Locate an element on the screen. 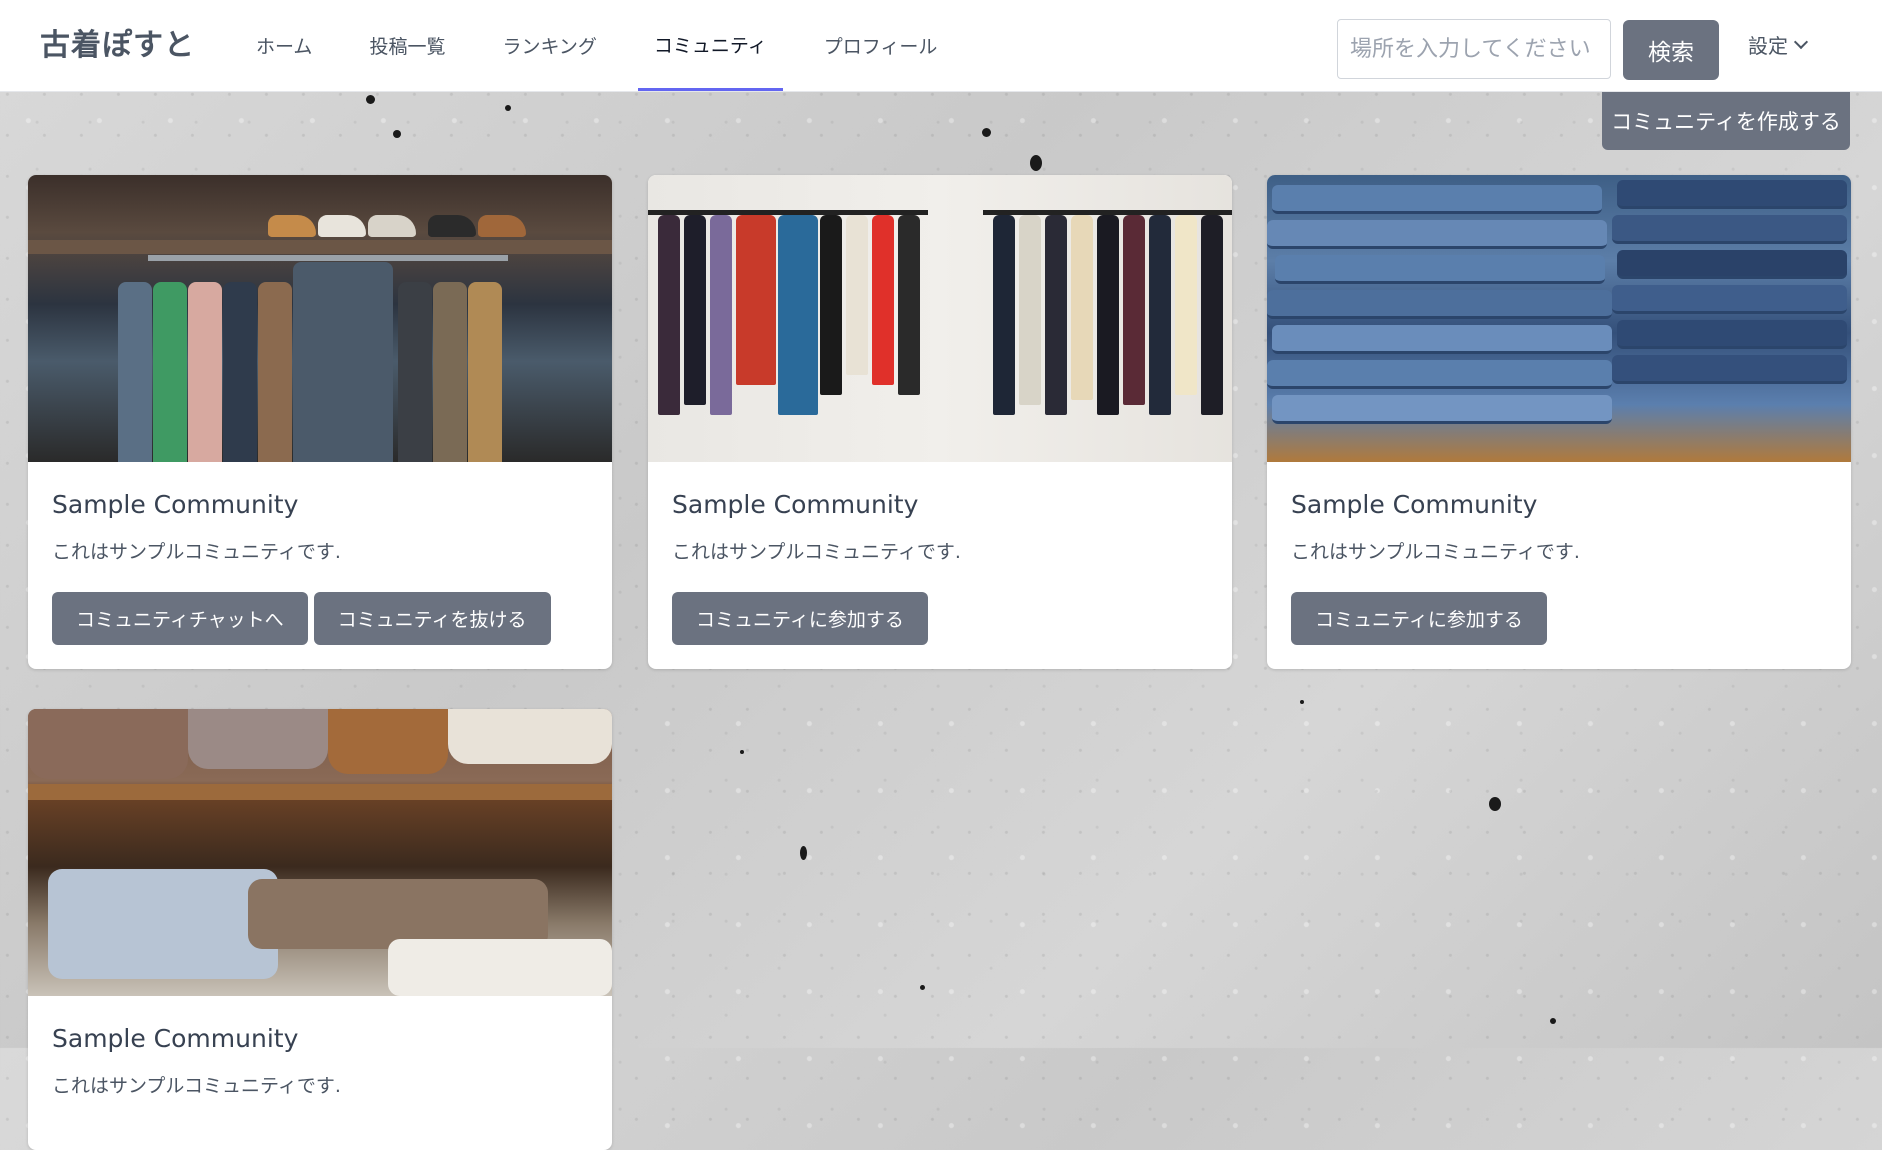  community-chat-button: コミュニティチャットへ is located at coordinates (180, 618).